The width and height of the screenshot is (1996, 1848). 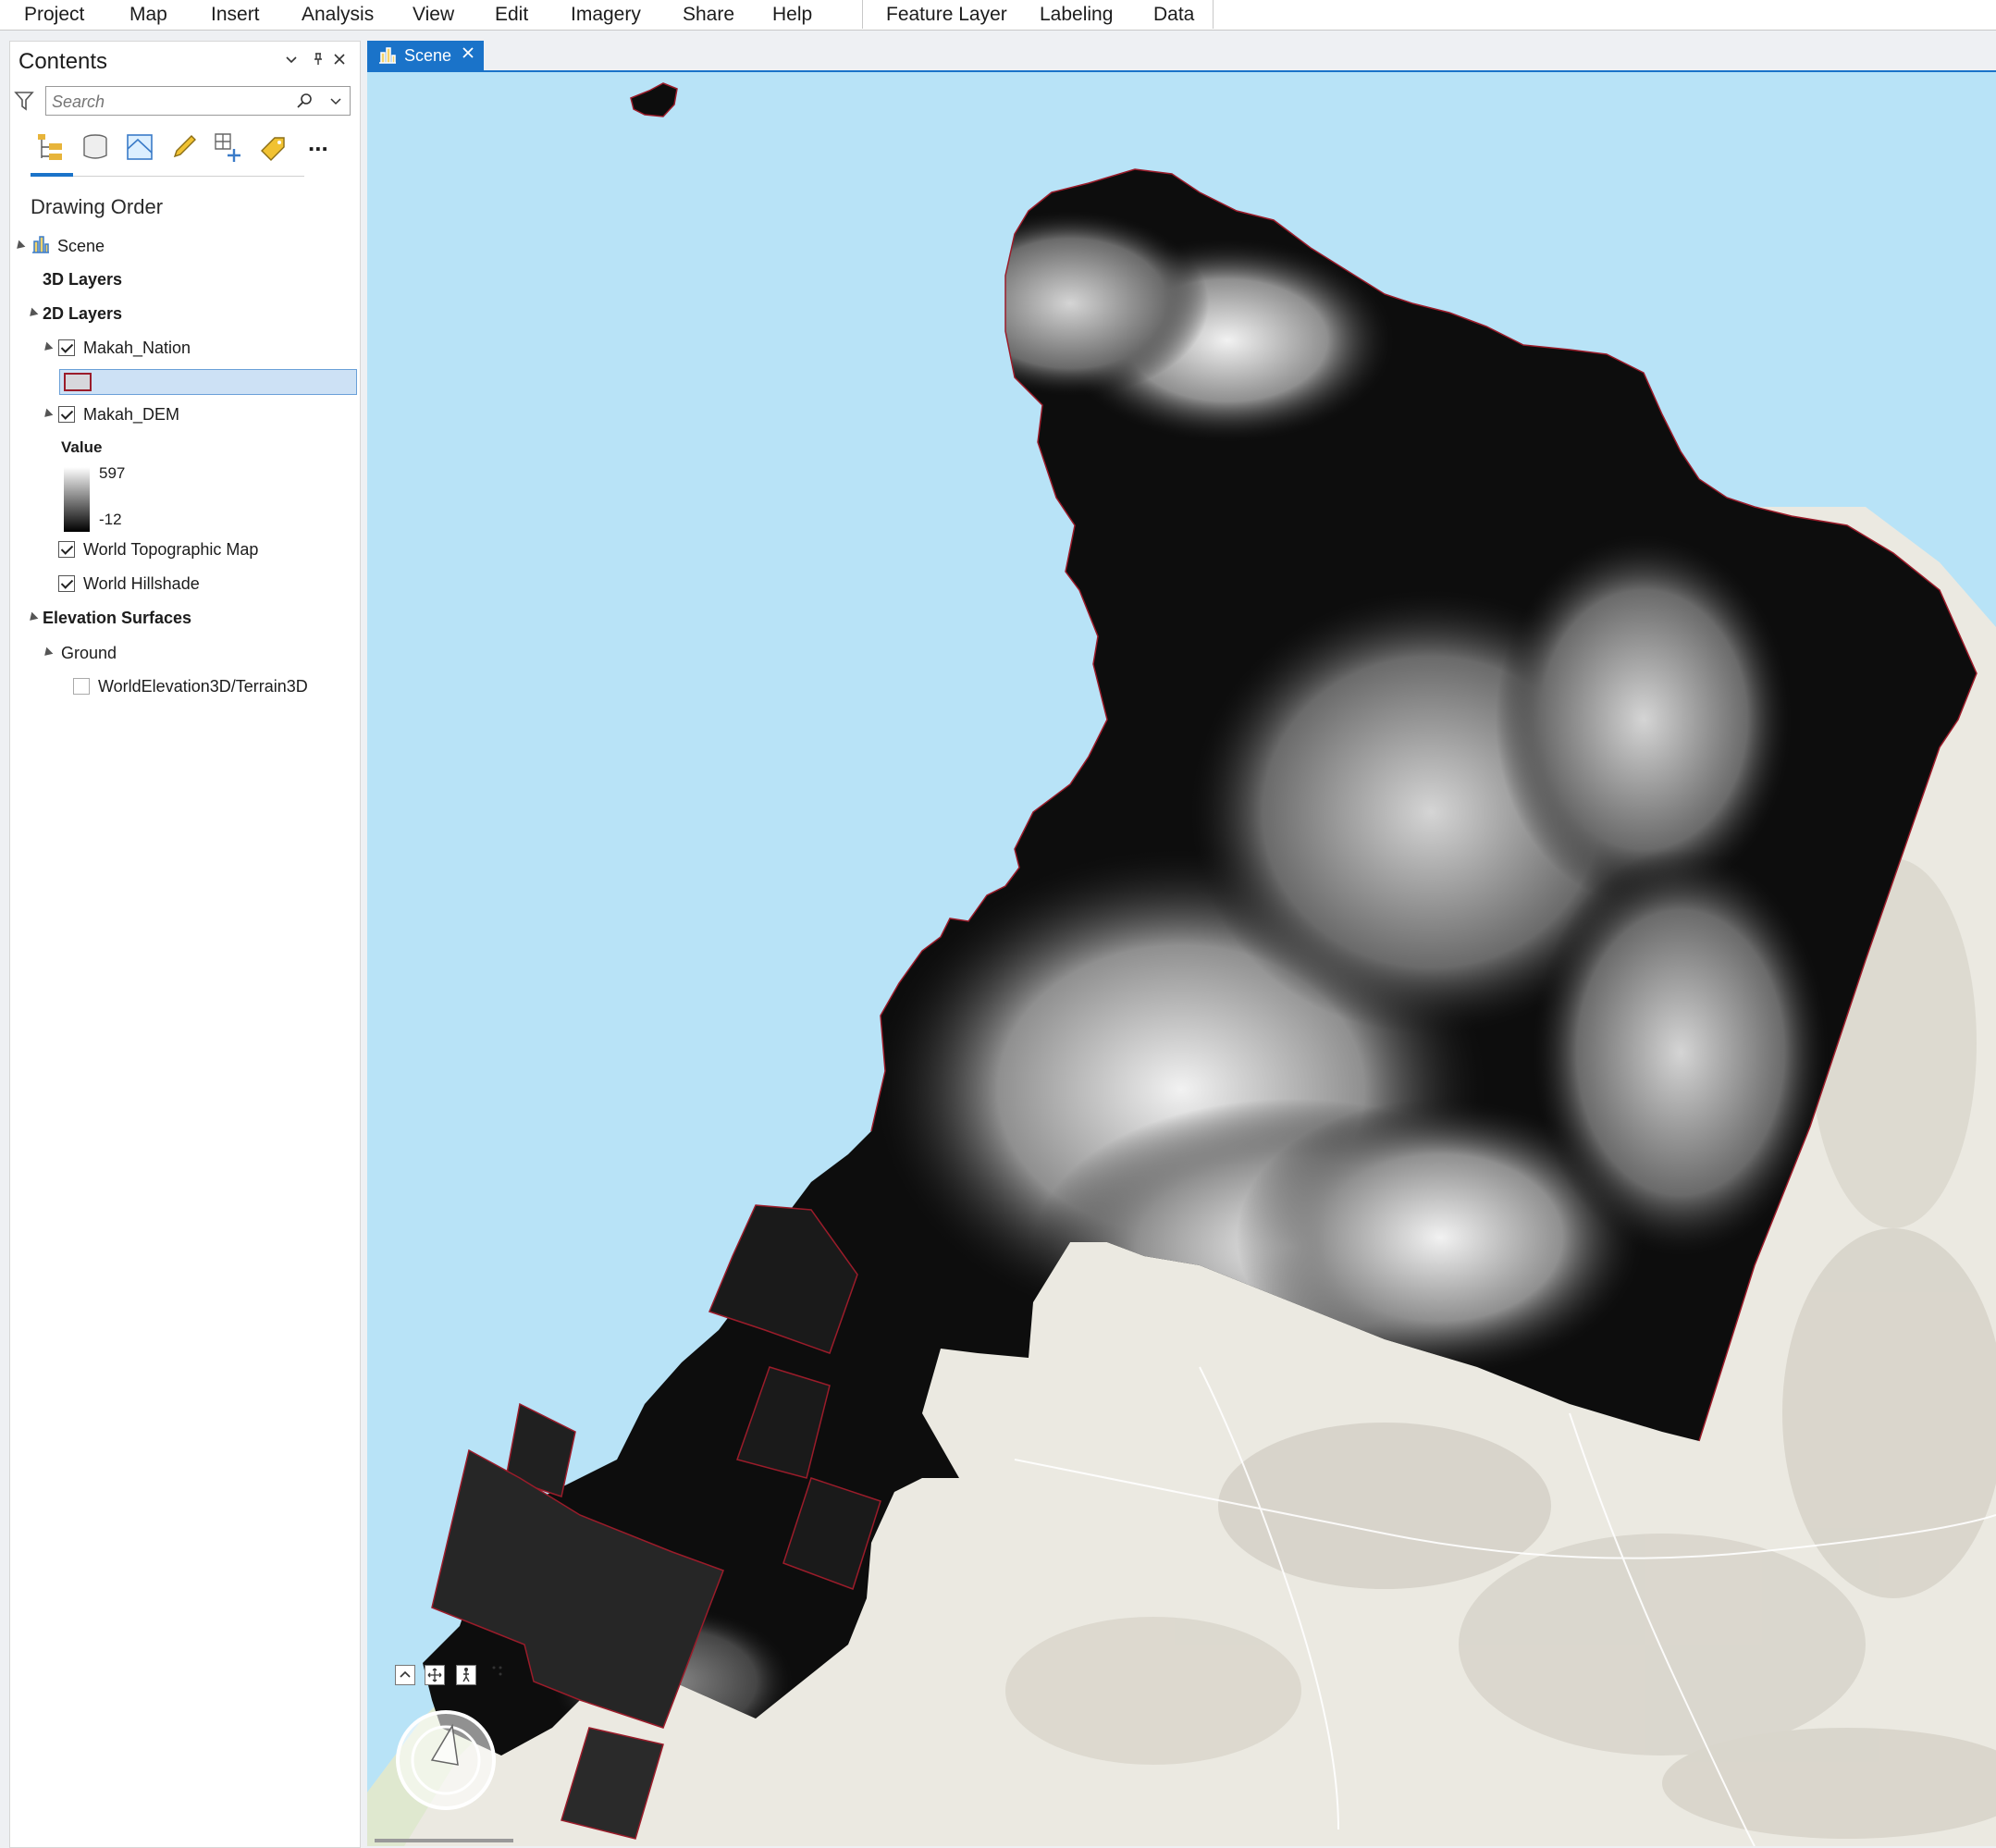 What do you see at coordinates (47, 415) in the screenshot?
I see `expander-makah-dem-icon` at bounding box center [47, 415].